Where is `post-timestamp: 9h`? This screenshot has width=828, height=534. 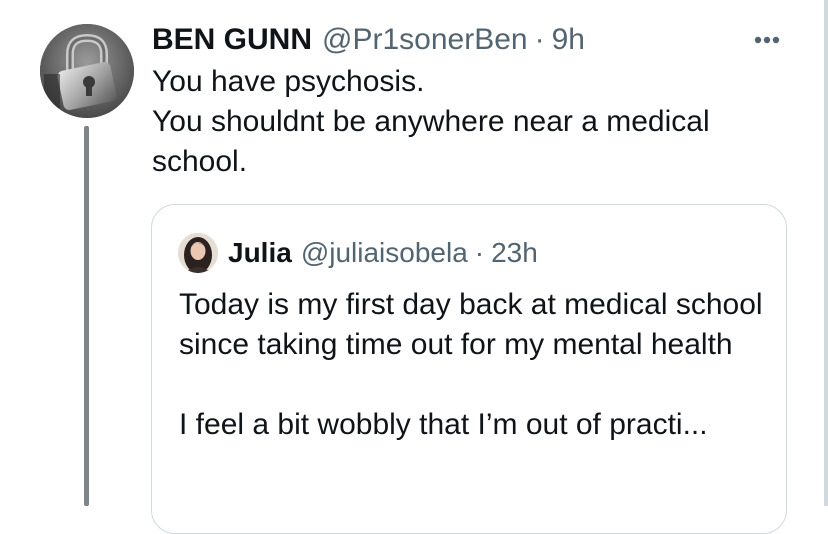
post-timestamp: 9h is located at coordinates (568, 40).